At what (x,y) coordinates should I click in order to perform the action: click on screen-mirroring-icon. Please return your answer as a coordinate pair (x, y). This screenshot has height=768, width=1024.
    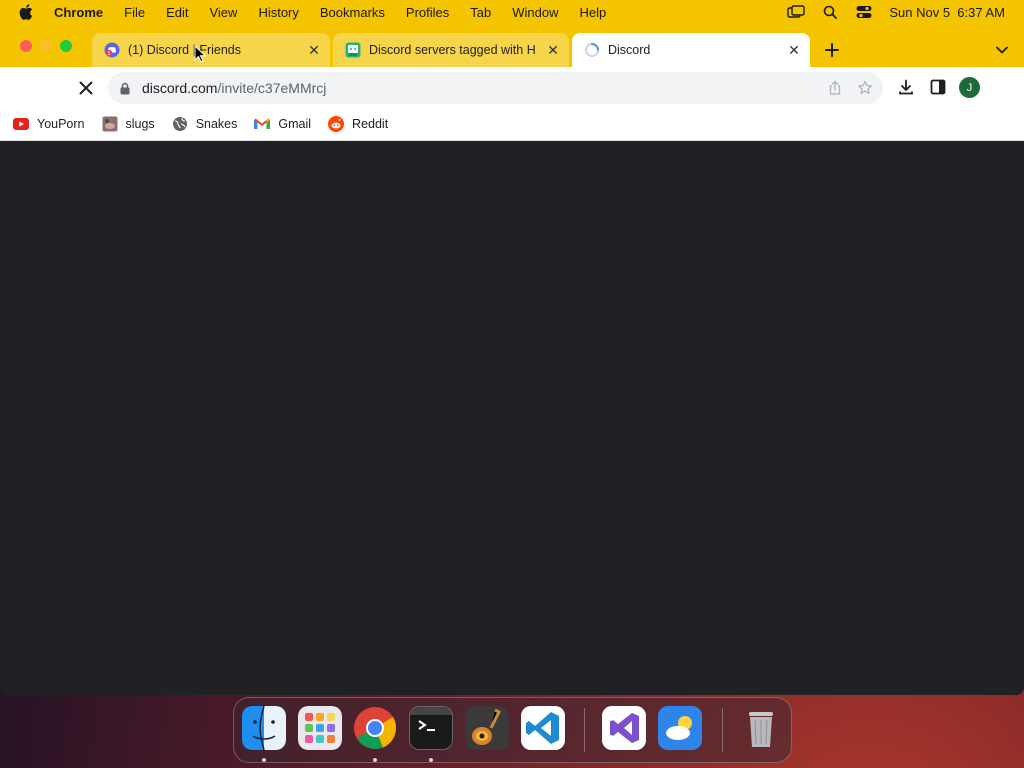
    Looking at the image, I should click on (796, 12).